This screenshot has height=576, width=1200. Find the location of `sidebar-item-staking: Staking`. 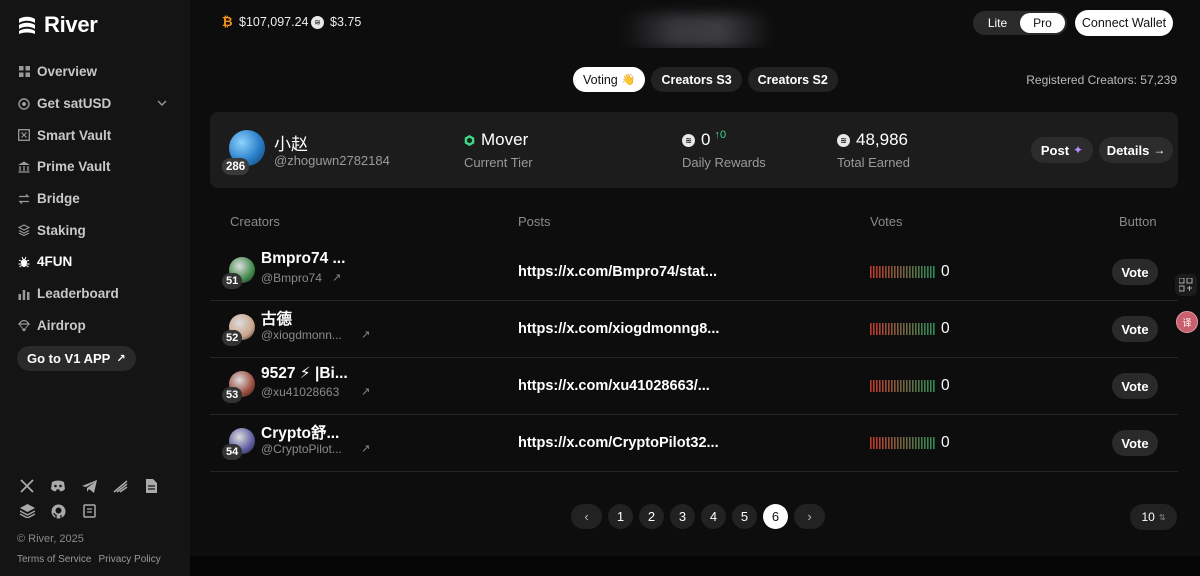

sidebar-item-staking: Staking is located at coordinates (95, 230).